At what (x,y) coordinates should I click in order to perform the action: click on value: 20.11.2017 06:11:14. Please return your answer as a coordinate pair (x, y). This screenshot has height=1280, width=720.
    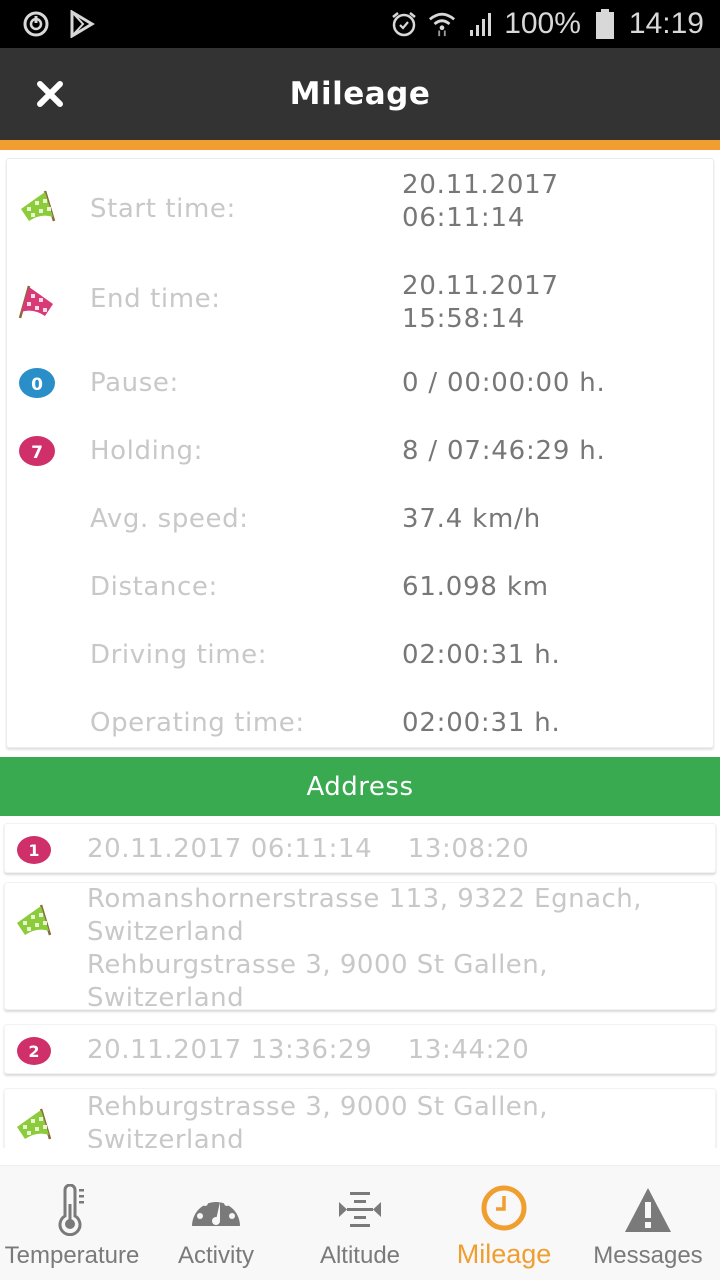
    Looking at the image, I should click on (480, 201).